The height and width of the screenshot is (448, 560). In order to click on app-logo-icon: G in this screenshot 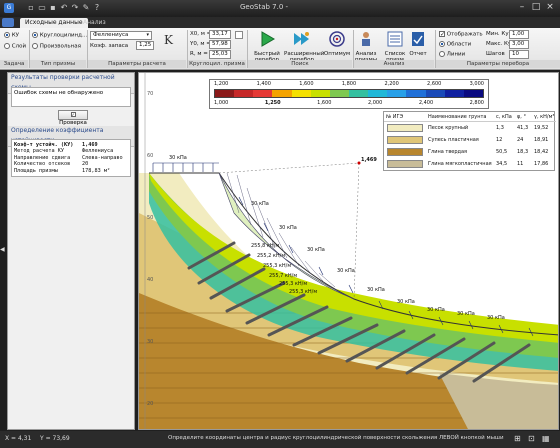, I will do `click(9, 8)`.